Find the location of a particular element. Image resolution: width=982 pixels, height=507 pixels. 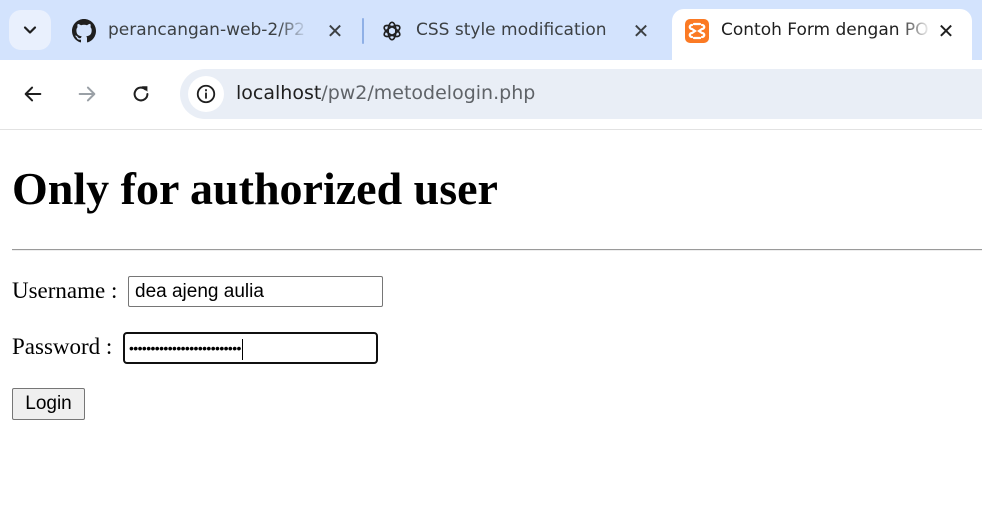

password-input: •••••••••••••••••••••••••• is located at coordinates (250, 348).